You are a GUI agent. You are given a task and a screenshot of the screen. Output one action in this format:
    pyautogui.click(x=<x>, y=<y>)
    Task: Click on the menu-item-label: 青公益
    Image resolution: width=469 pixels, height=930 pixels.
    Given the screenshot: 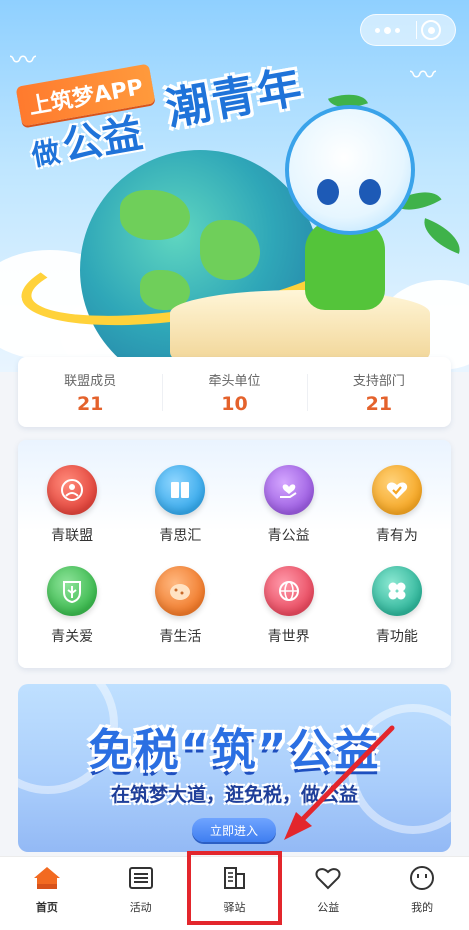 What is the action you would take?
    pyautogui.click(x=288, y=535)
    